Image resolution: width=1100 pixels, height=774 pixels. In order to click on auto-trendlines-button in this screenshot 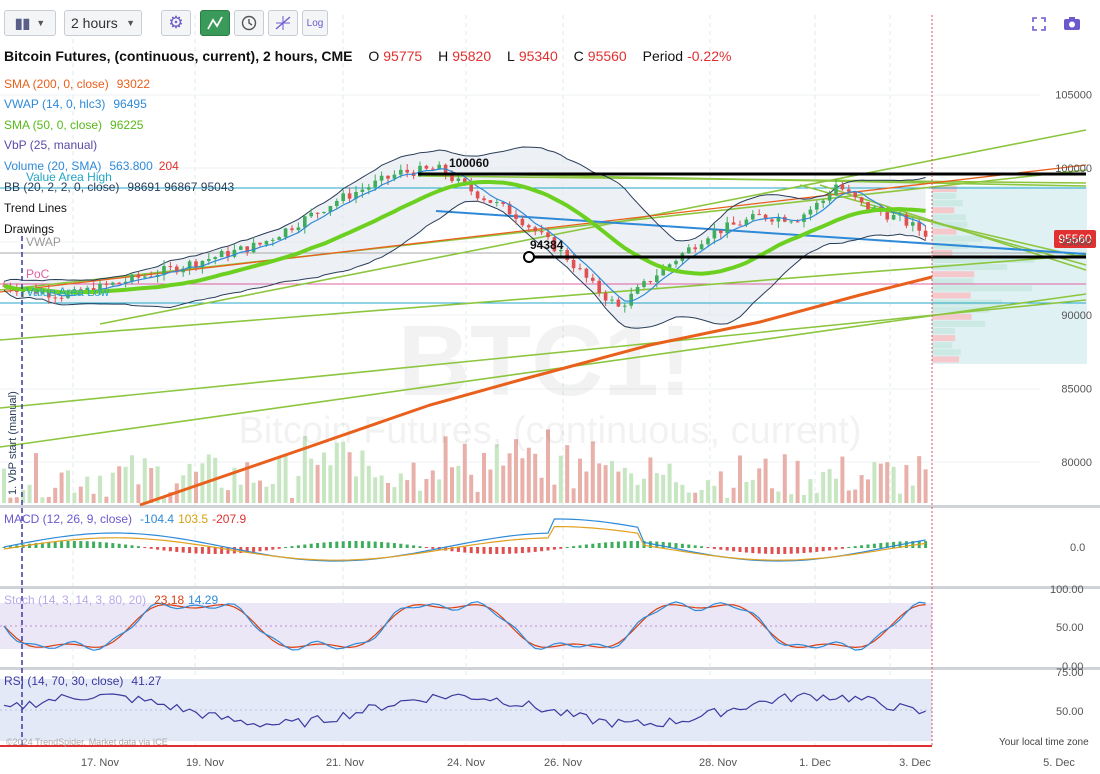, I will do `click(215, 23)`.